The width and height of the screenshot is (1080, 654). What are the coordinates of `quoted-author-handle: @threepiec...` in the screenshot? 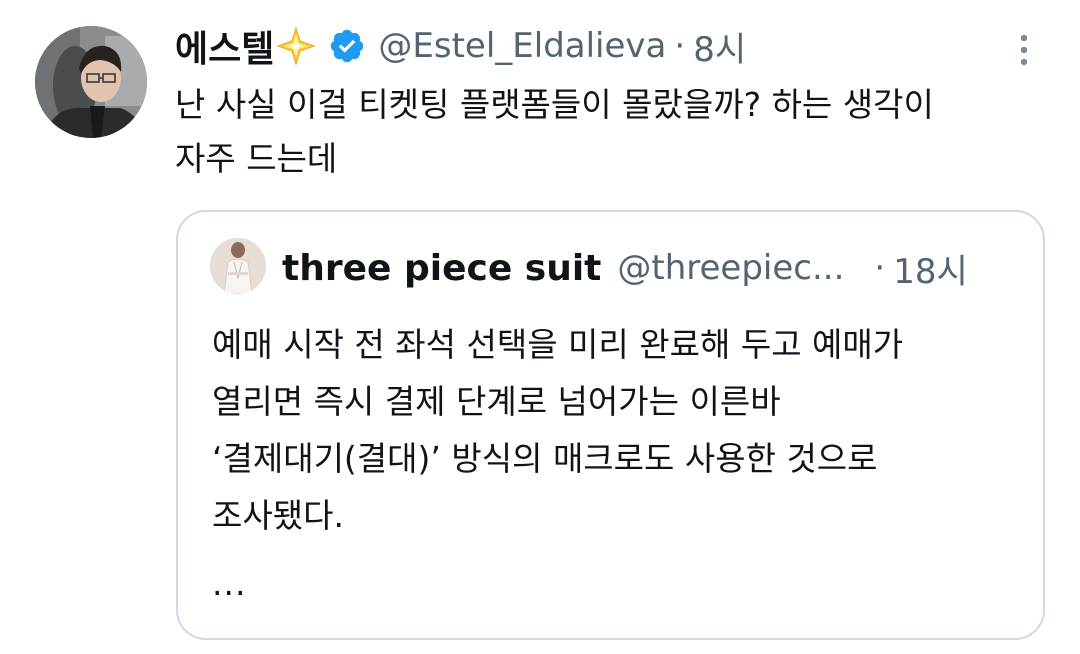 It's located at (731, 268).